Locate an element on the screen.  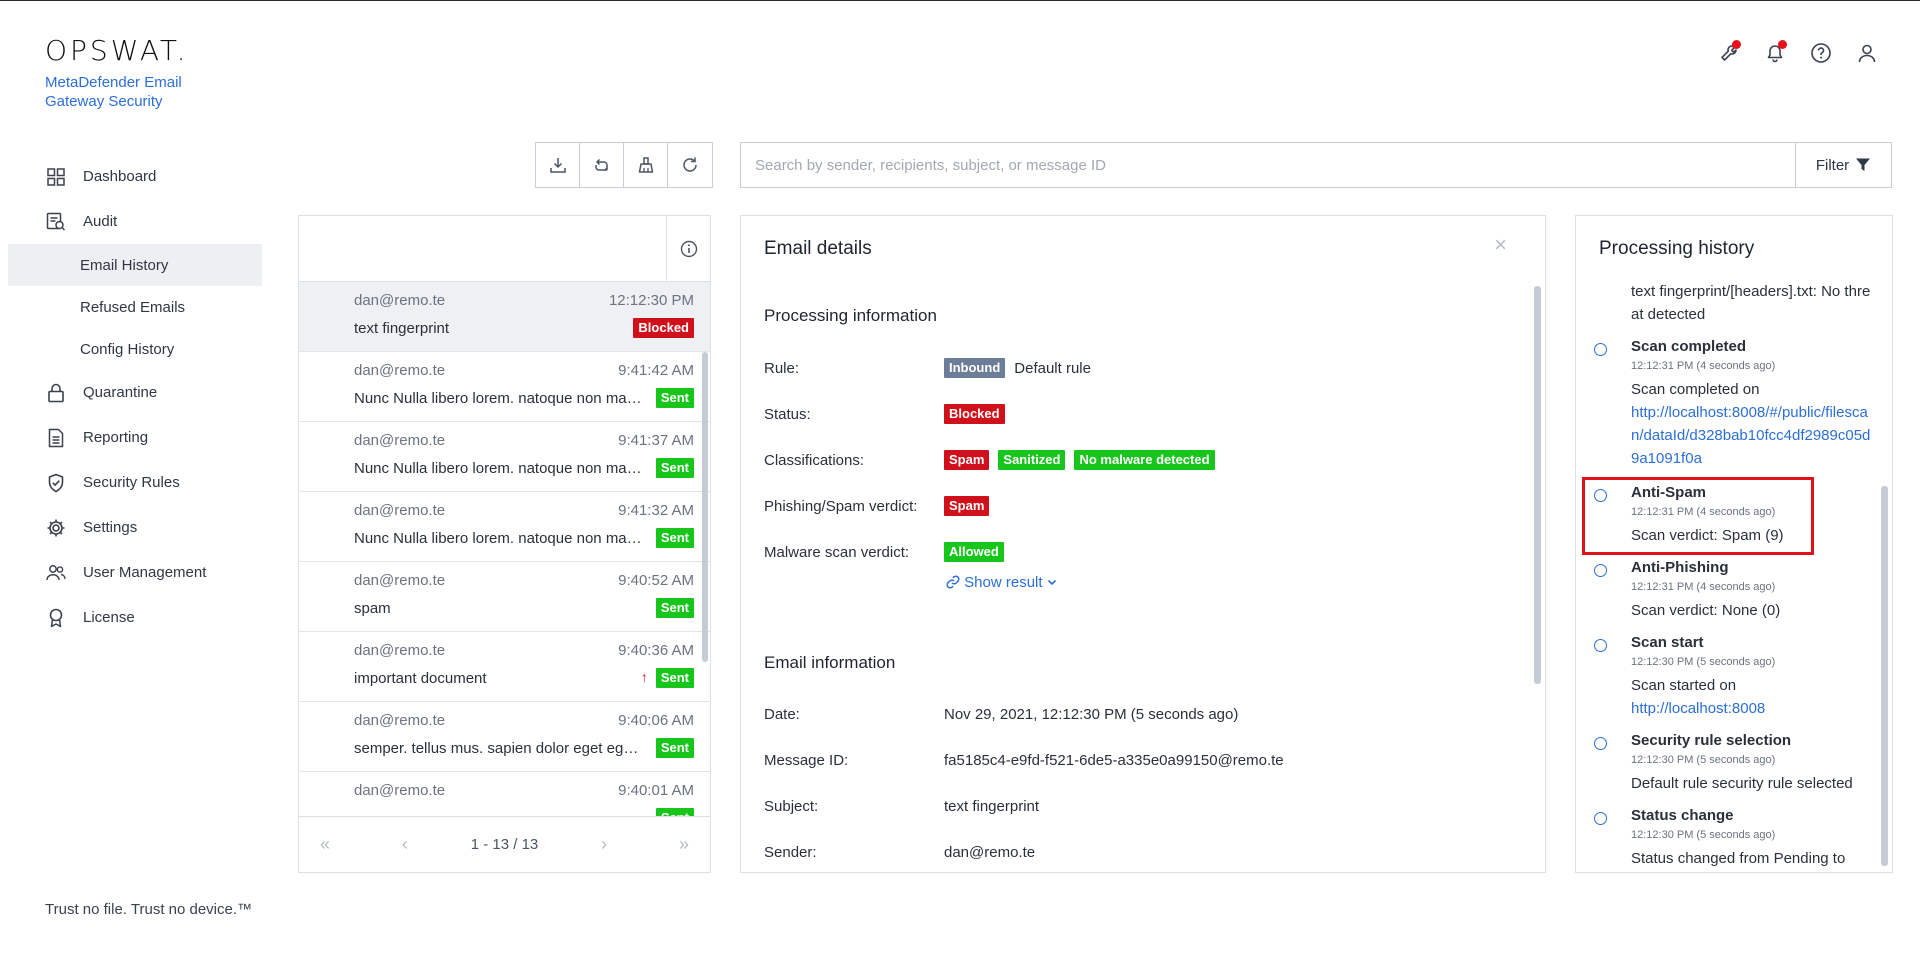
lock-icon is located at coordinates (56, 393).